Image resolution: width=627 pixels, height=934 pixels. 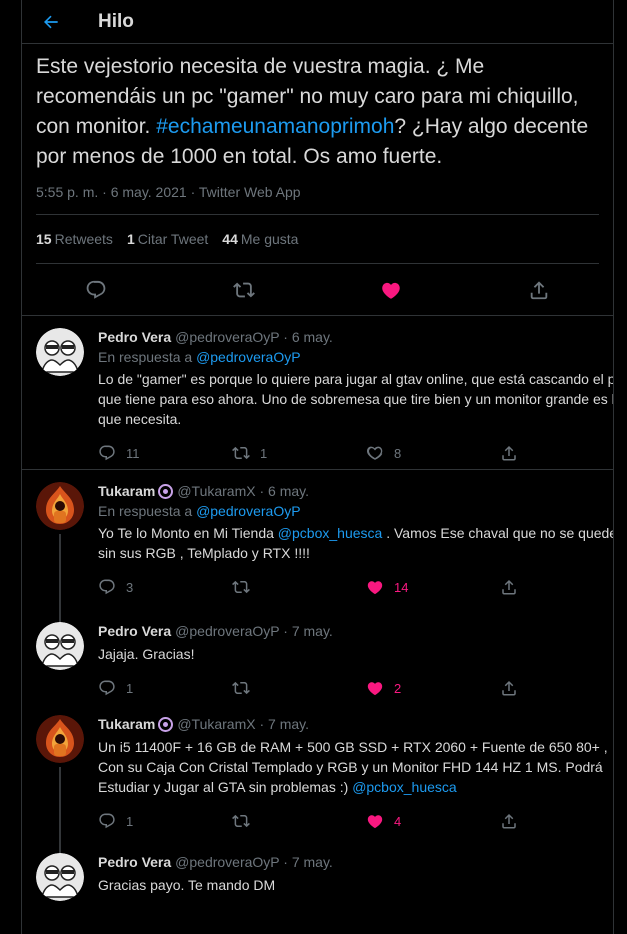 I want to click on reply-button: 3, so click(x=165, y=587).